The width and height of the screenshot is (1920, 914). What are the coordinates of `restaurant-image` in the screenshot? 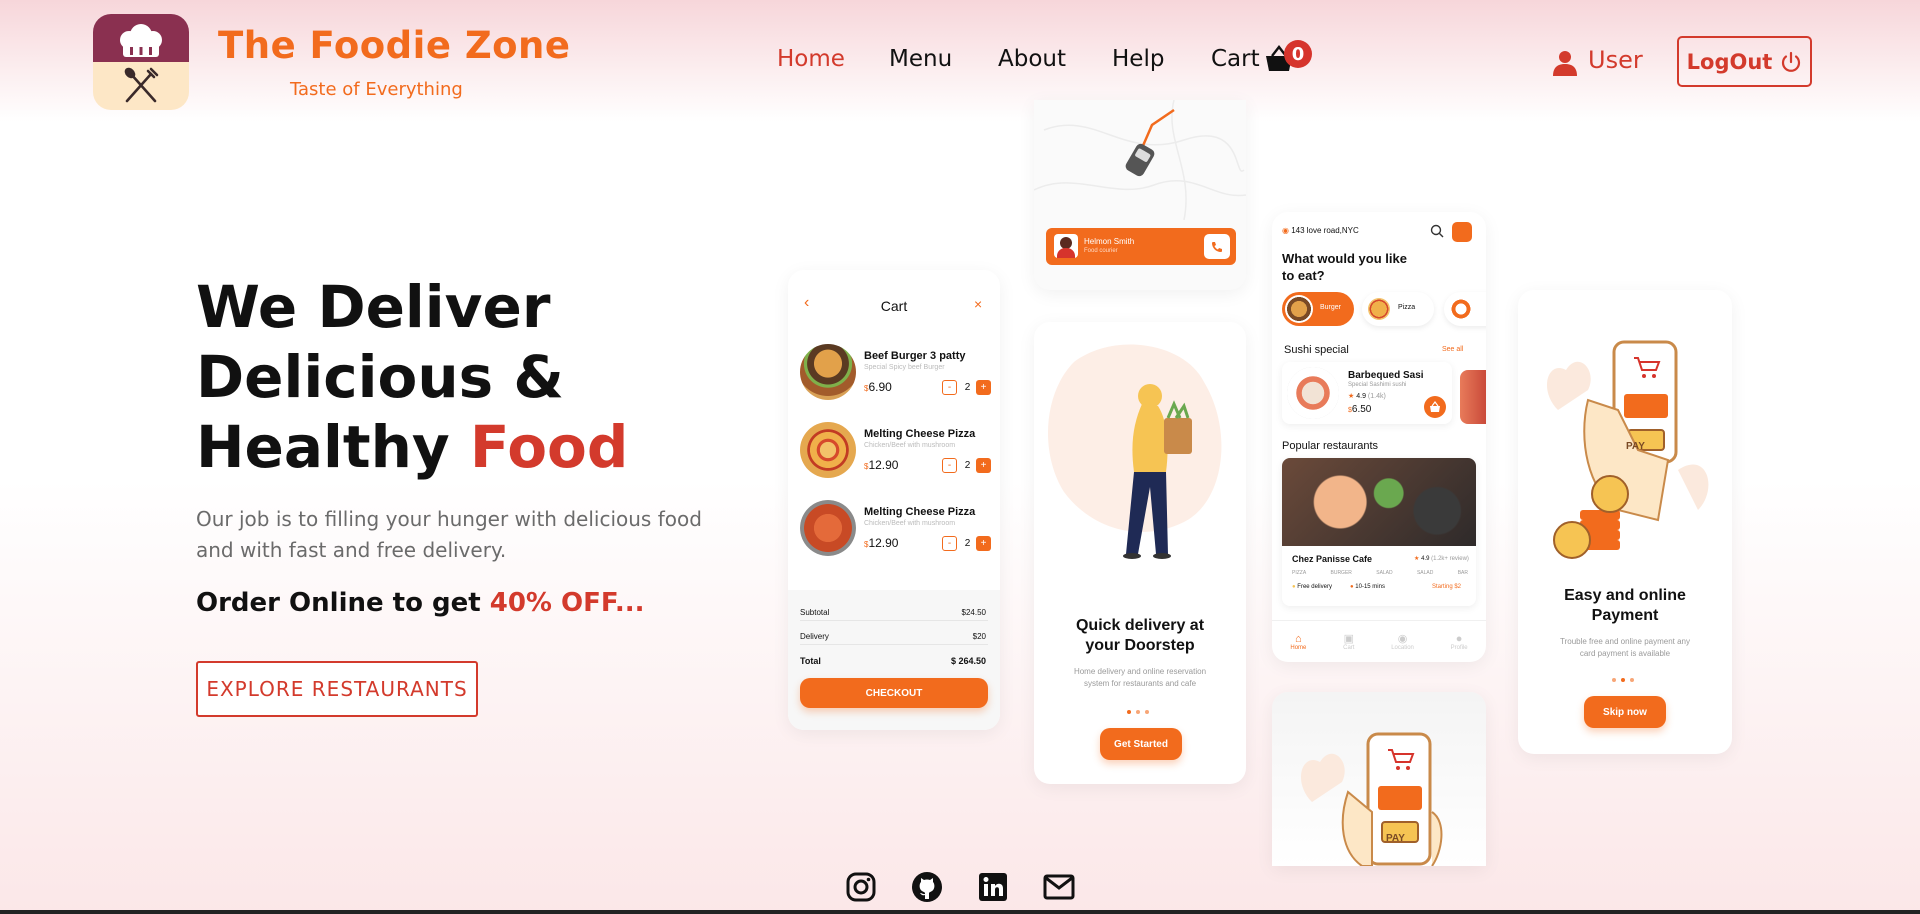 It's located at (1379, 502).